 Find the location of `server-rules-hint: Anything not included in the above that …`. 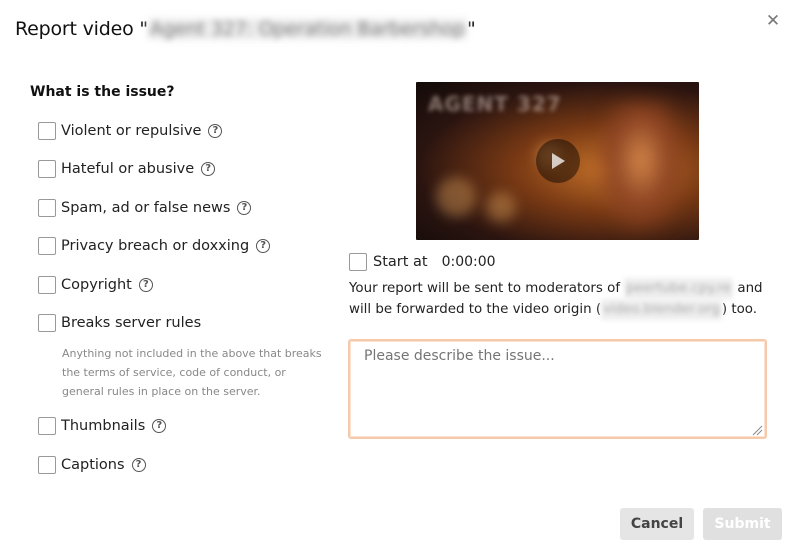

server-rules-hint: Anything not included in the above that … is located at coordinates (192, 372).